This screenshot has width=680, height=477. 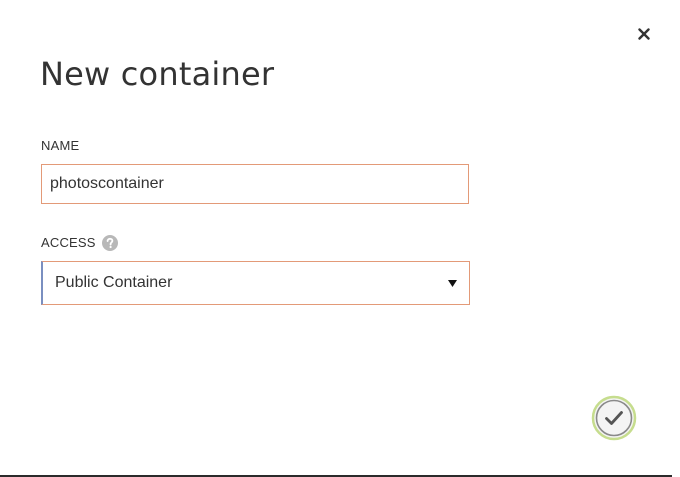 I want to click on access-label-text: ACCESS, so click(x=68, y=242).